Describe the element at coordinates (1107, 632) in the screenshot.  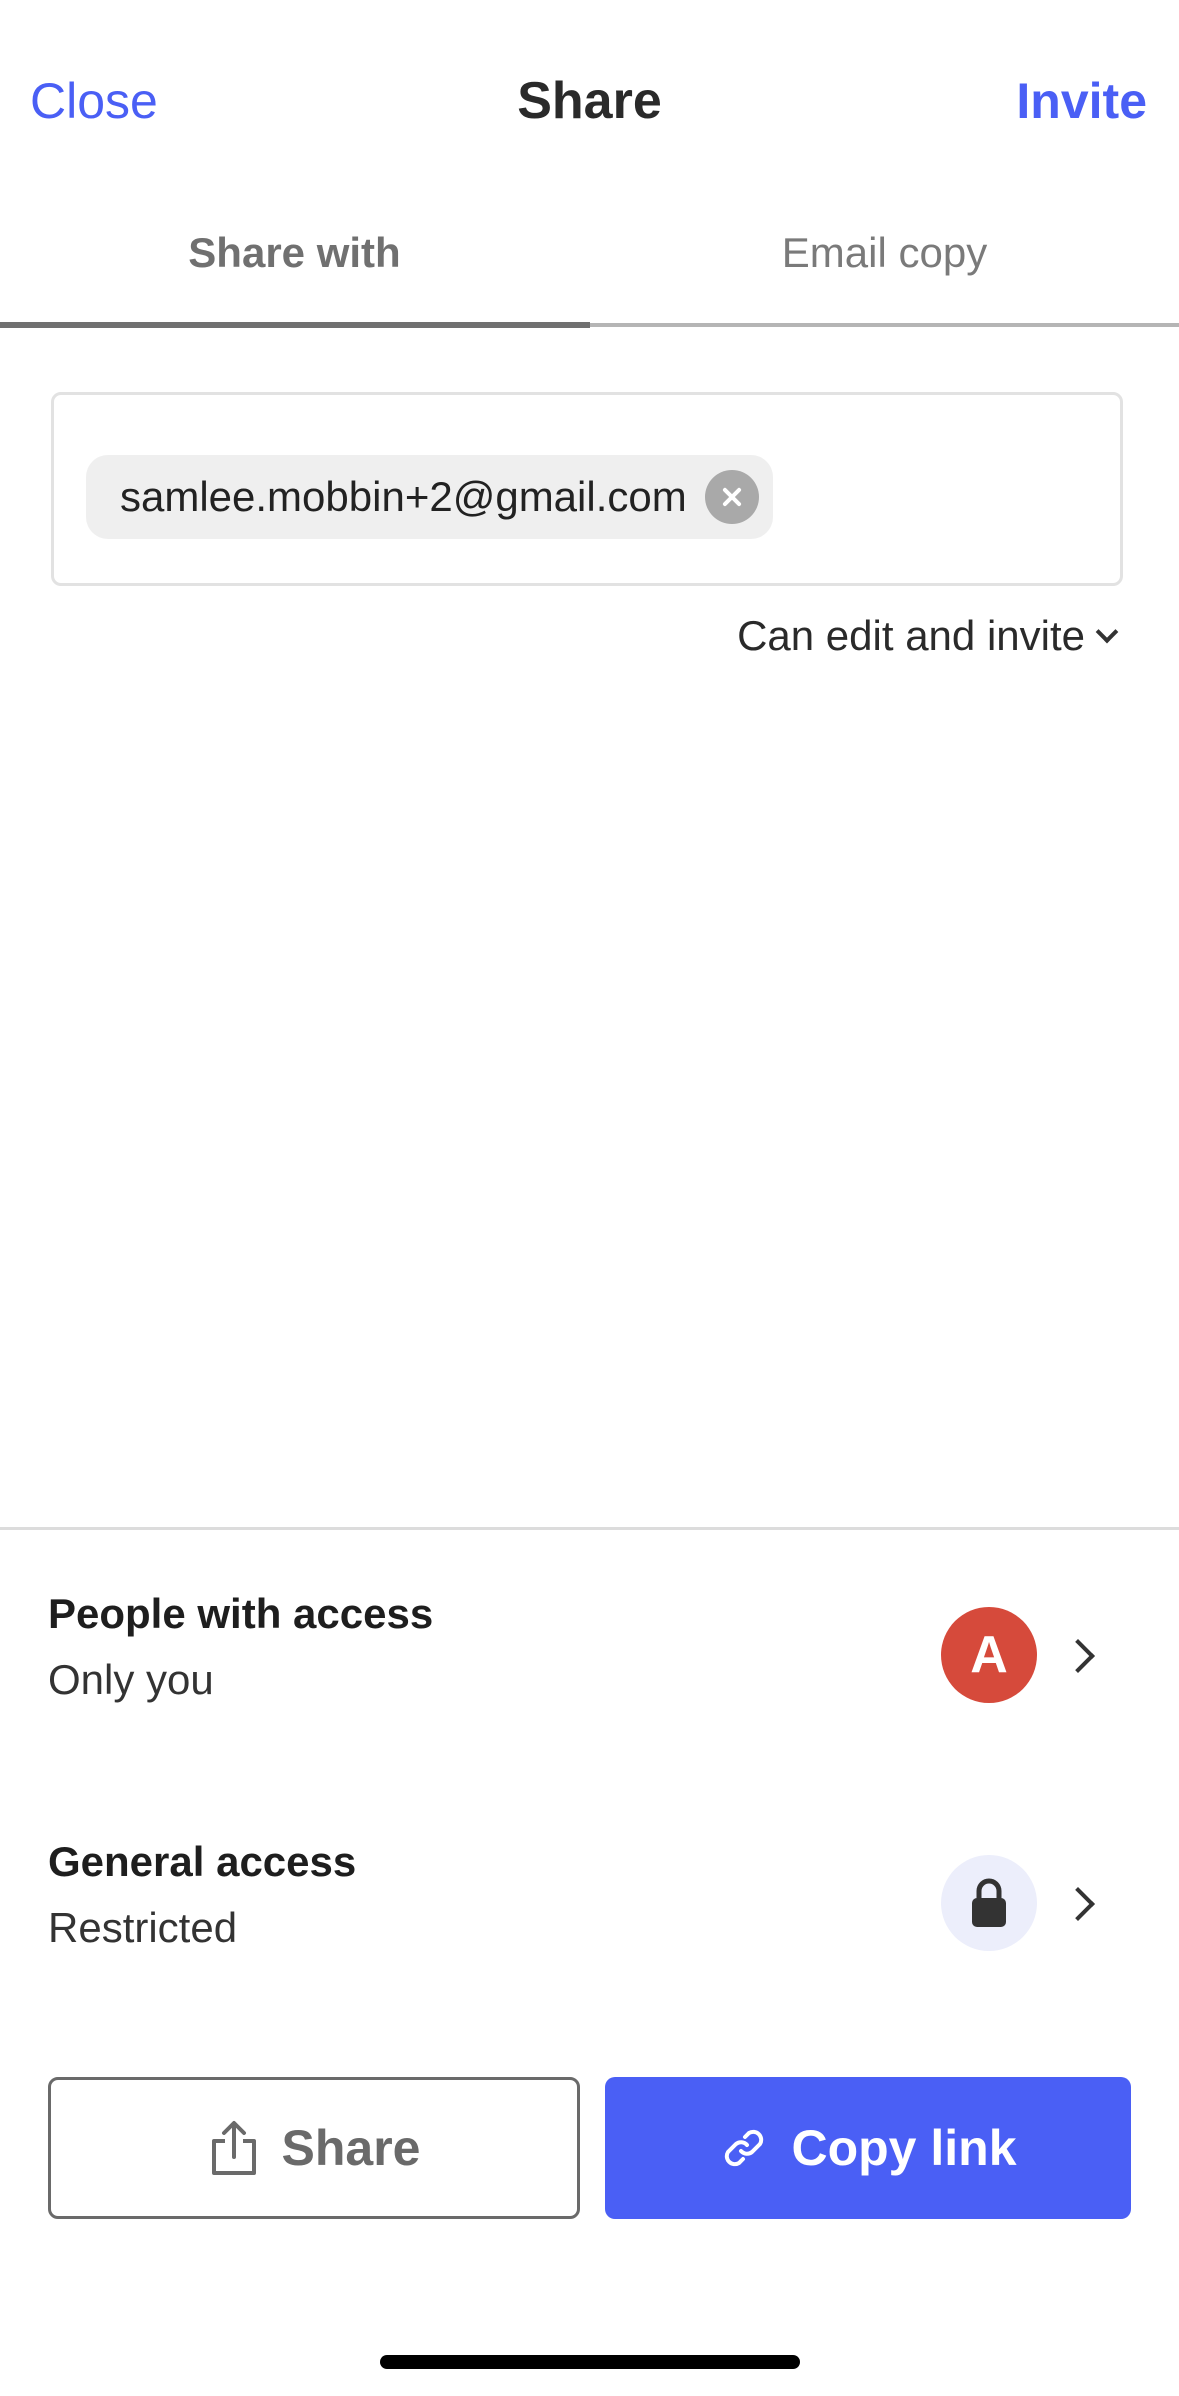
I see `chevron-down-icon` at that location.